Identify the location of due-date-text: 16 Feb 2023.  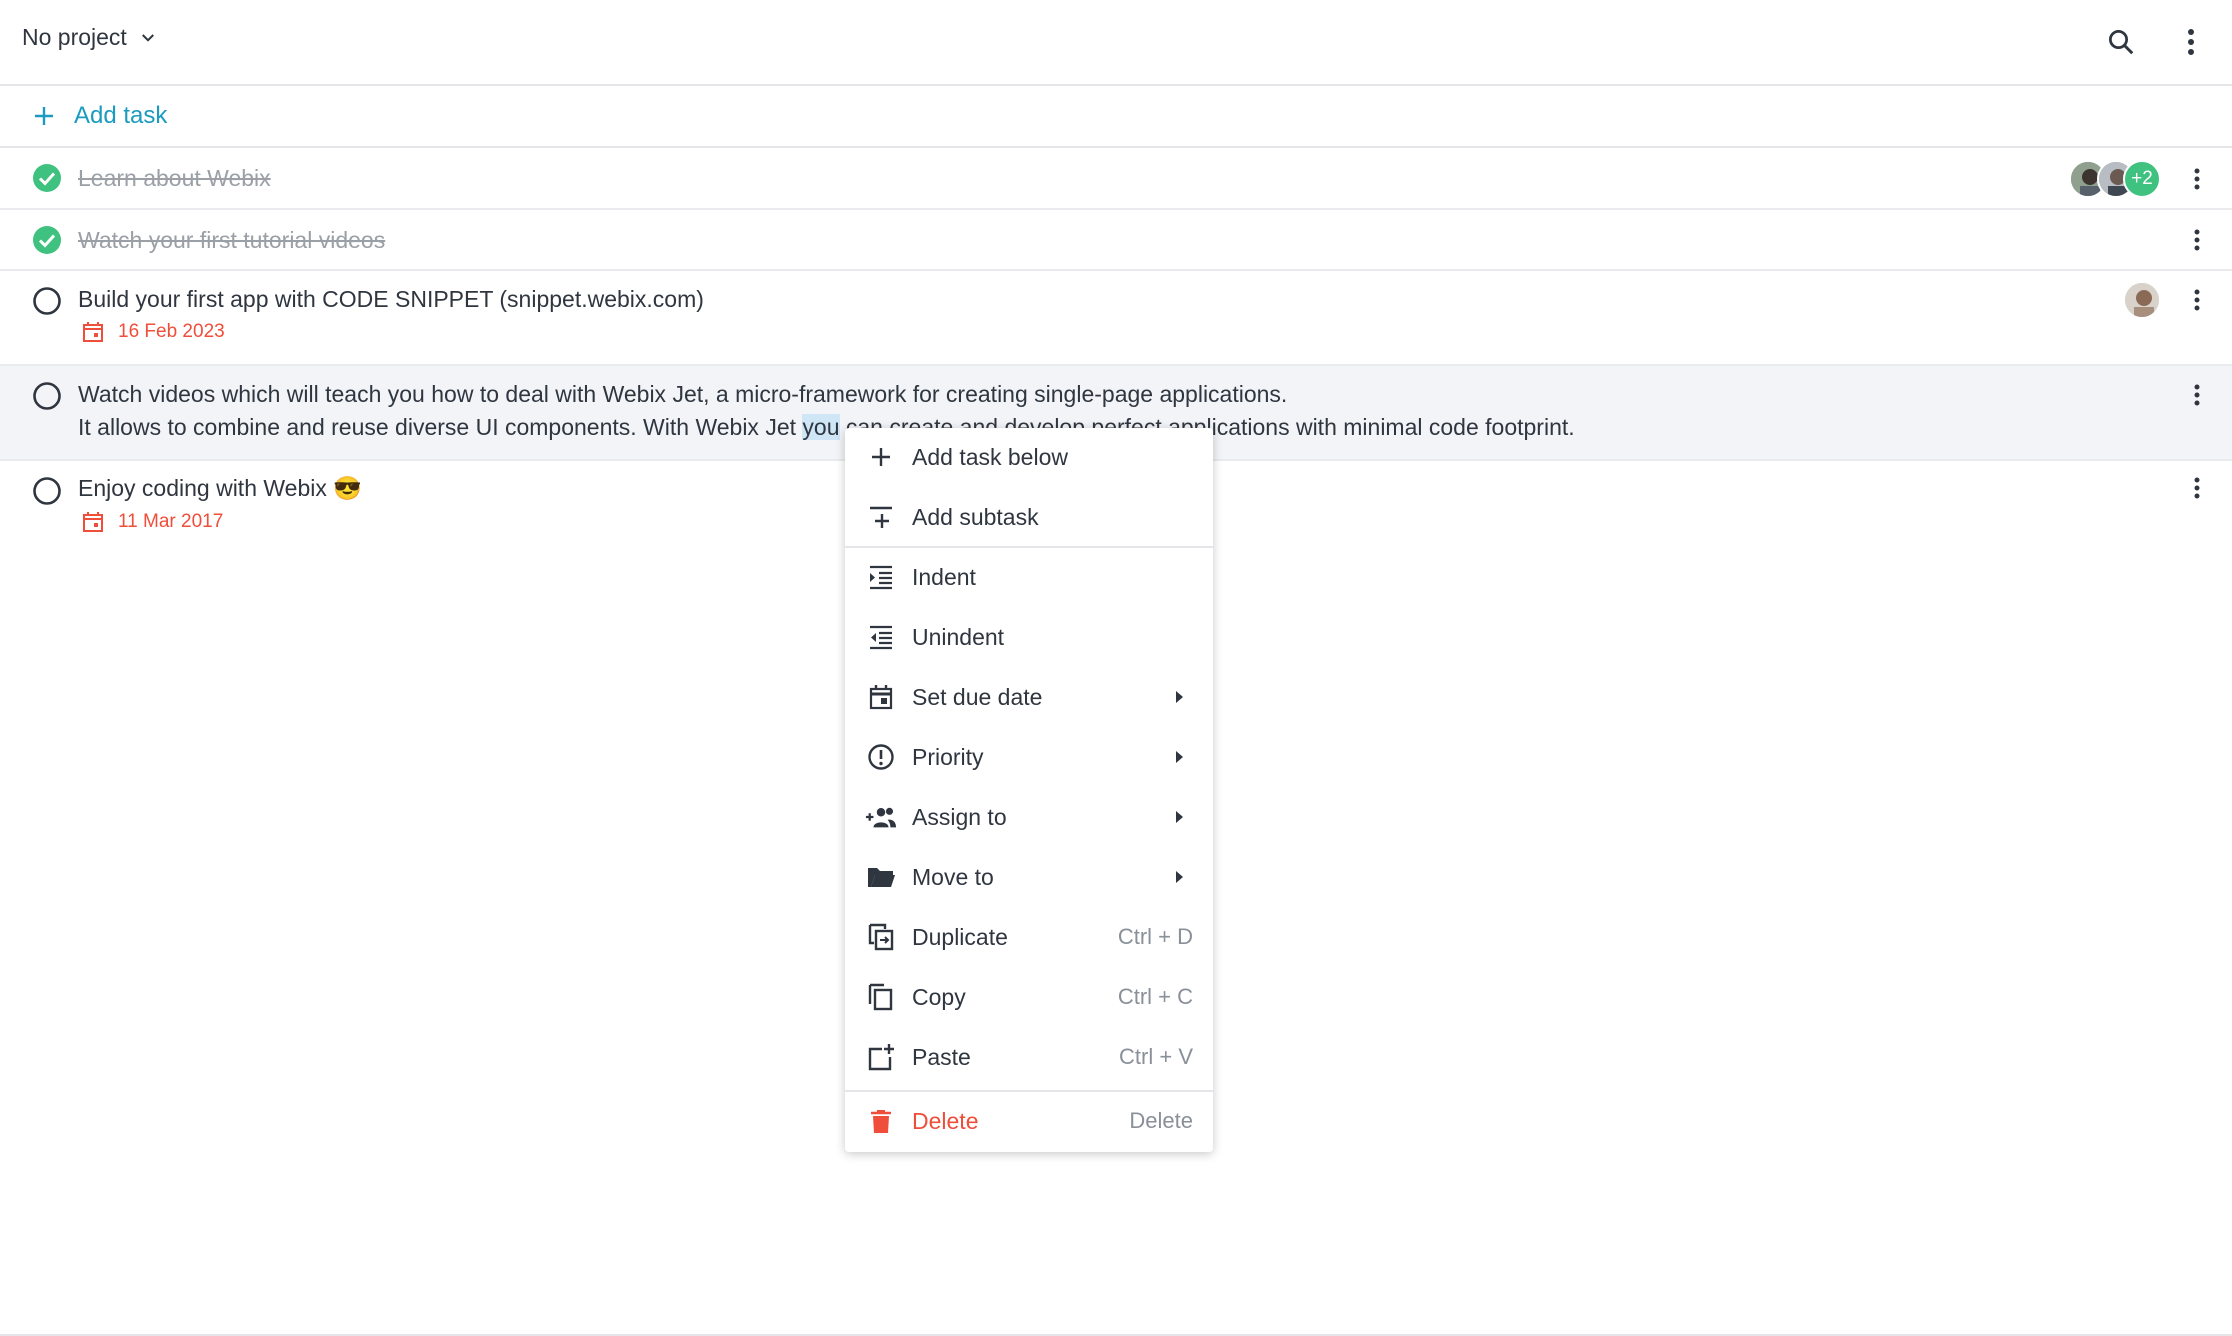
(171, 331).